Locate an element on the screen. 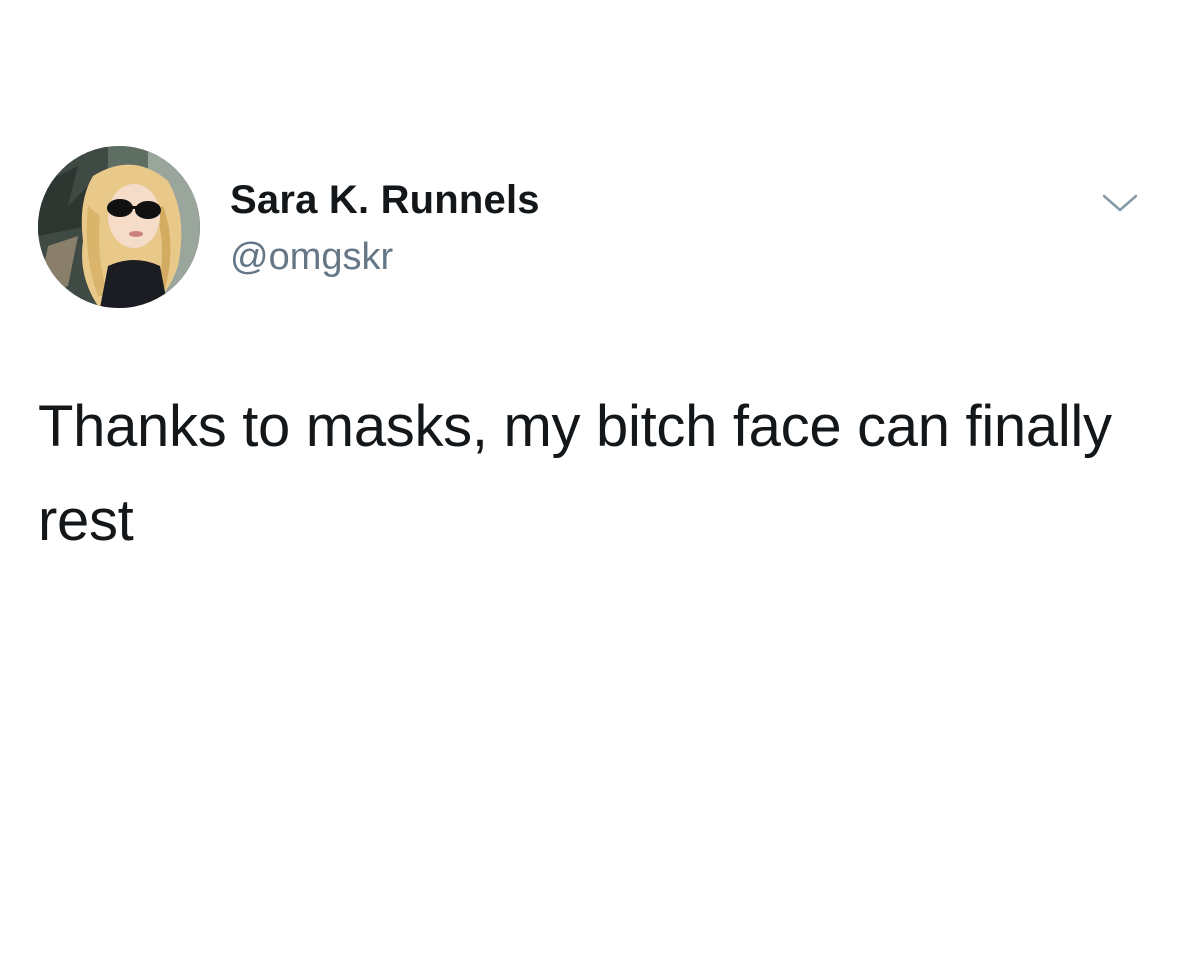 The image size is (1184, 958). avatar is located at coordinates (119, 227).